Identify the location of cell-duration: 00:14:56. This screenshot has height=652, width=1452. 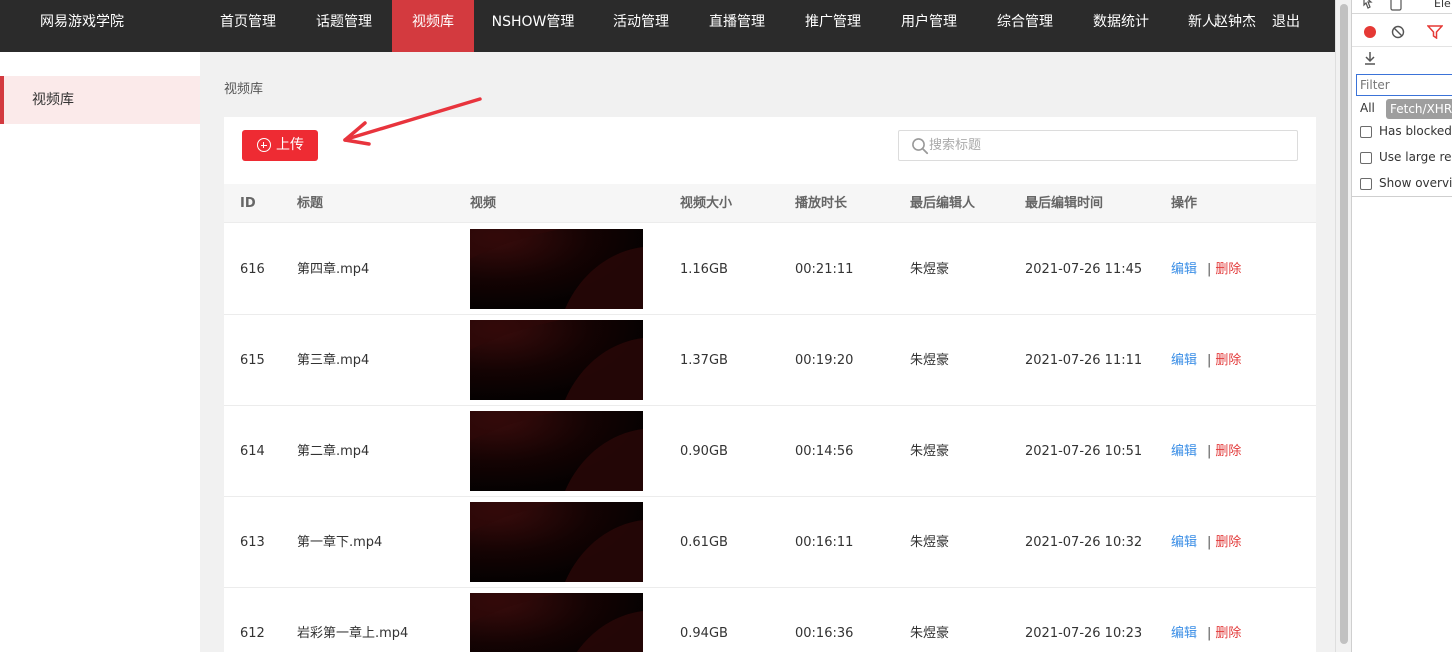
(824, 451).